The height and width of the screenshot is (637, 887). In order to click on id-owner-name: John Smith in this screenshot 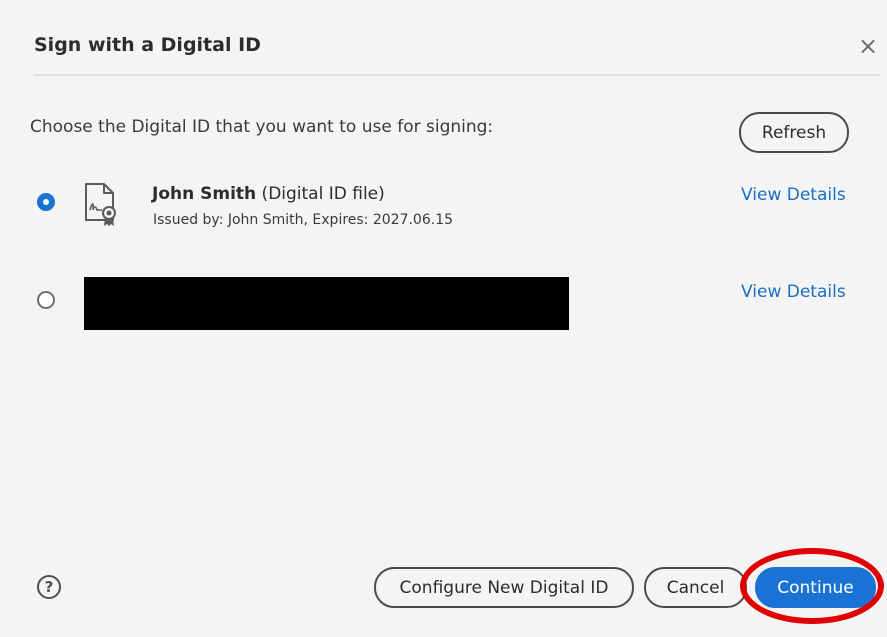, I will do `click(204, 194)`.